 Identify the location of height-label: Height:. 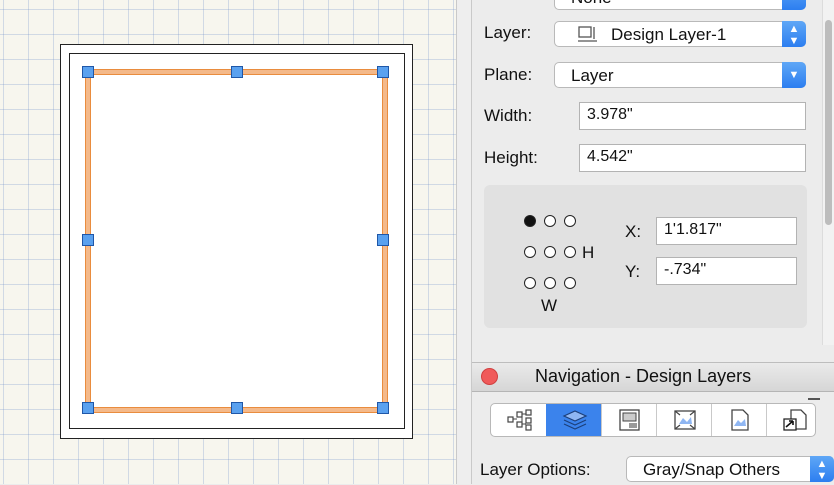
(511, 157).